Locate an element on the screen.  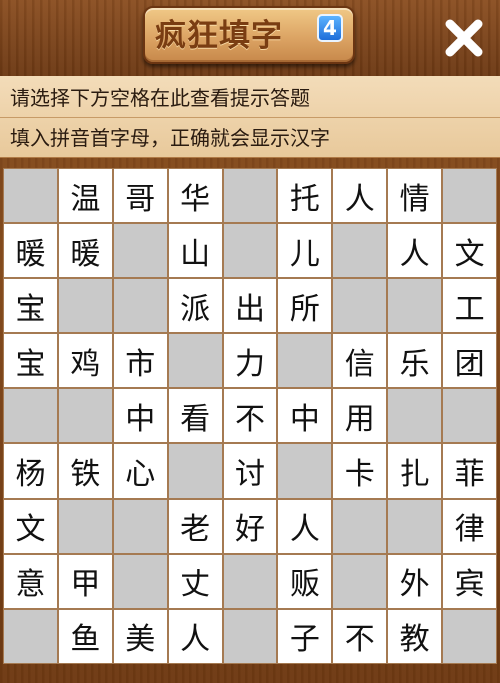
grid-cell-filled: 用 is located at coordinates (360, 416).